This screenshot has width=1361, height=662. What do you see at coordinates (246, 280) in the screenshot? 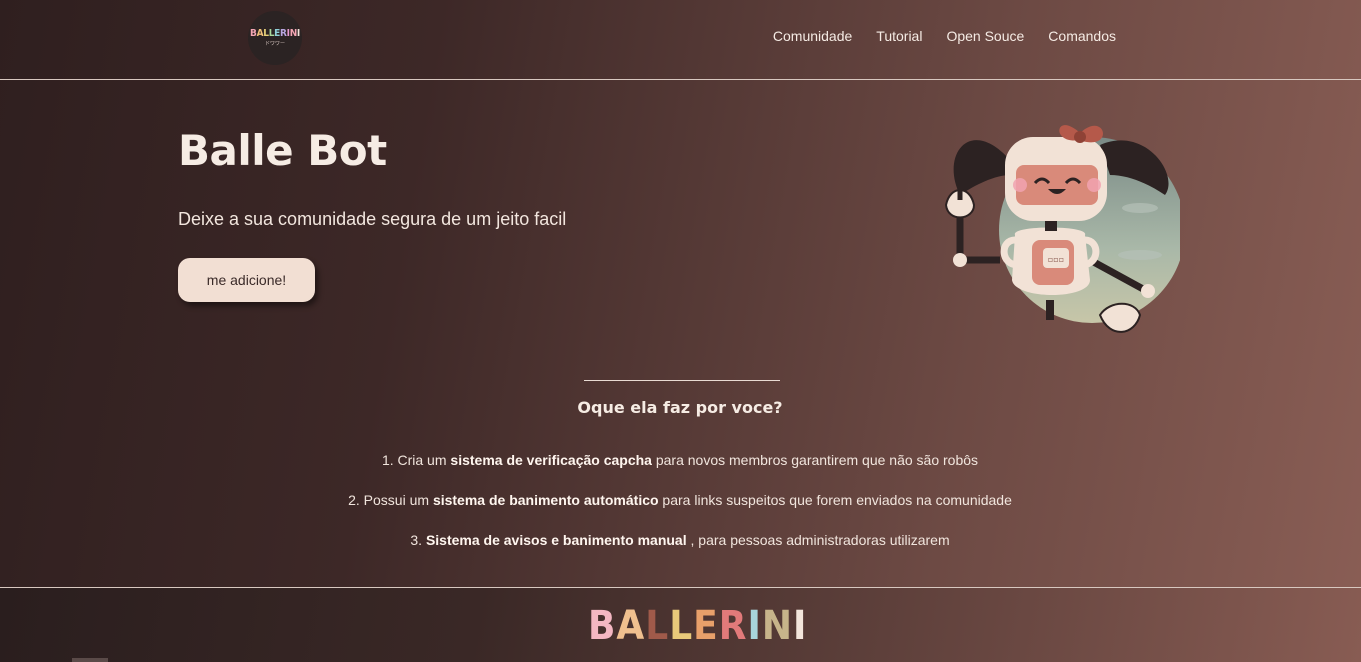
I see `add-bot-button: me adicione!` at bounding box center [246, 280].